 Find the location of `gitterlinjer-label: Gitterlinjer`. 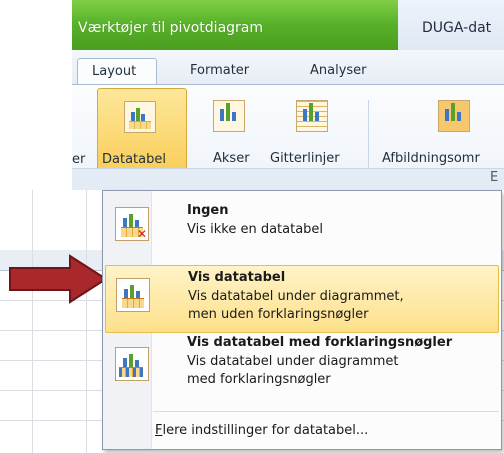

gitterlinjer-label: Gitterlinjer is located at coordinates (305, 158).